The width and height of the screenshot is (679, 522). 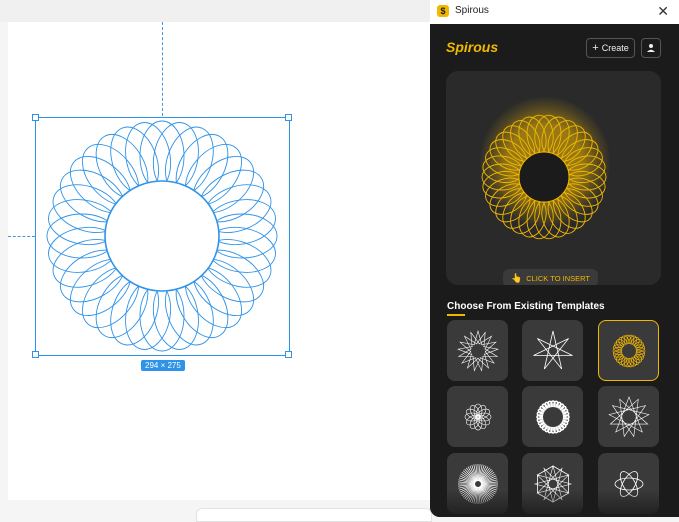 I want to click on preview-spirograph, so click(x=553, y=178).